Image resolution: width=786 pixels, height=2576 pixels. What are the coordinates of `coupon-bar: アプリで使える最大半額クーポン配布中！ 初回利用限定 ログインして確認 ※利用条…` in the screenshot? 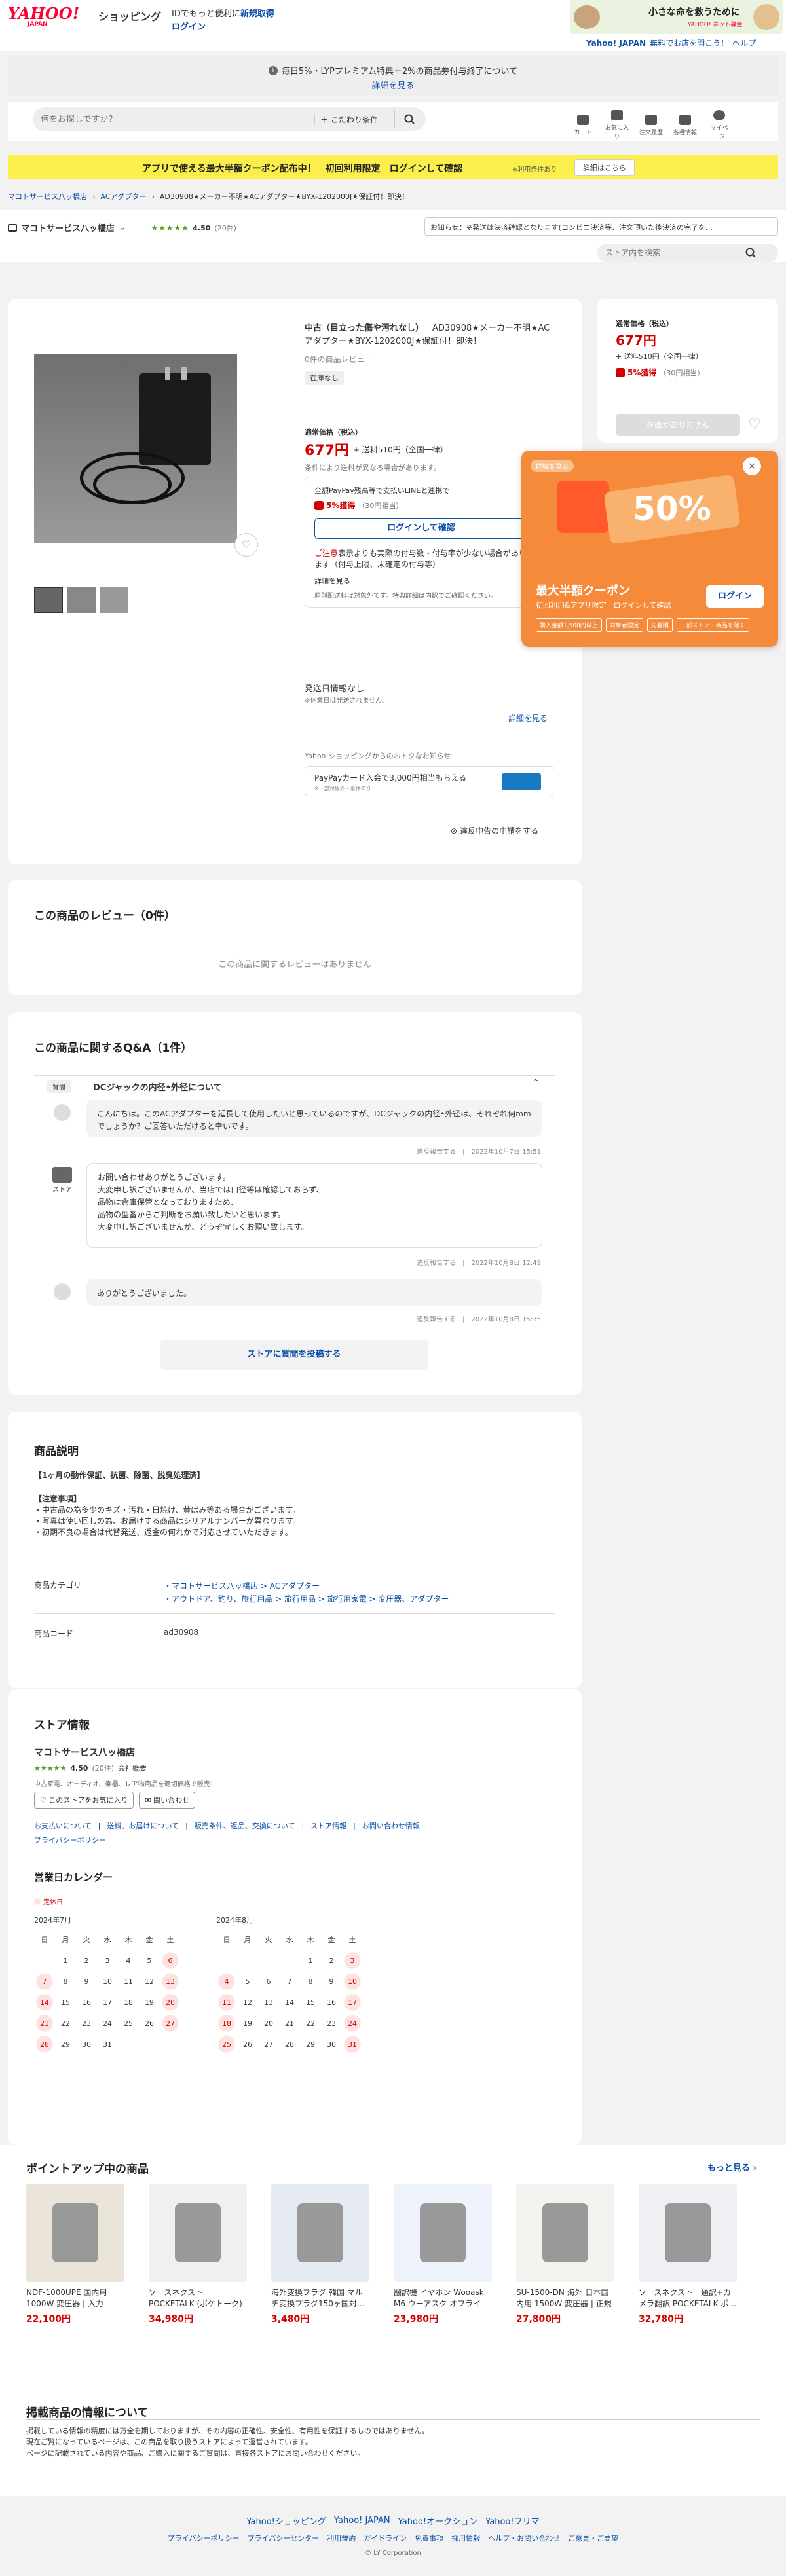 It's located at (393, 167).